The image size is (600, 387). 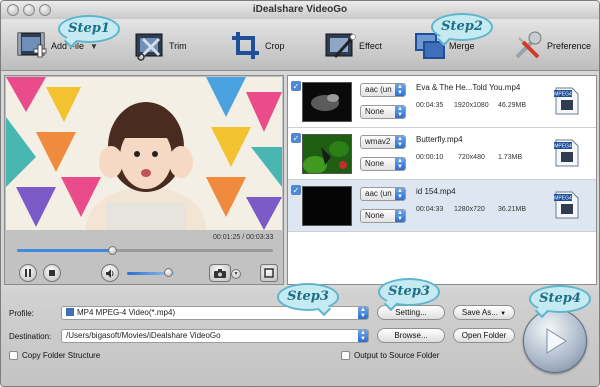 I want to click on add-file-icon, so click(x=32, y=45).